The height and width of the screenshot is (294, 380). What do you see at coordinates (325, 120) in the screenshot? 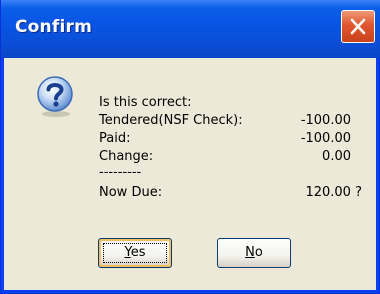
I see `tendered-value: -100.00` at bounding box center [325, 120].